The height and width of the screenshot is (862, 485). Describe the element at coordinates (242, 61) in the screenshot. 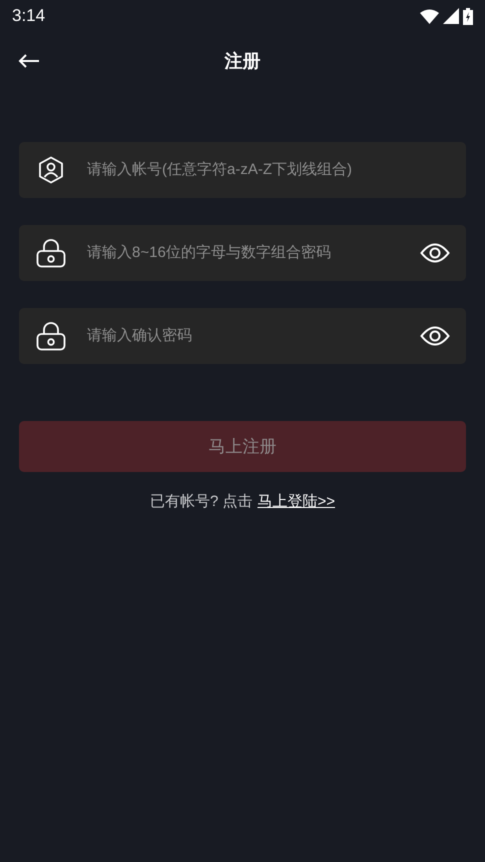

I see `page-title: 注册` at that location.